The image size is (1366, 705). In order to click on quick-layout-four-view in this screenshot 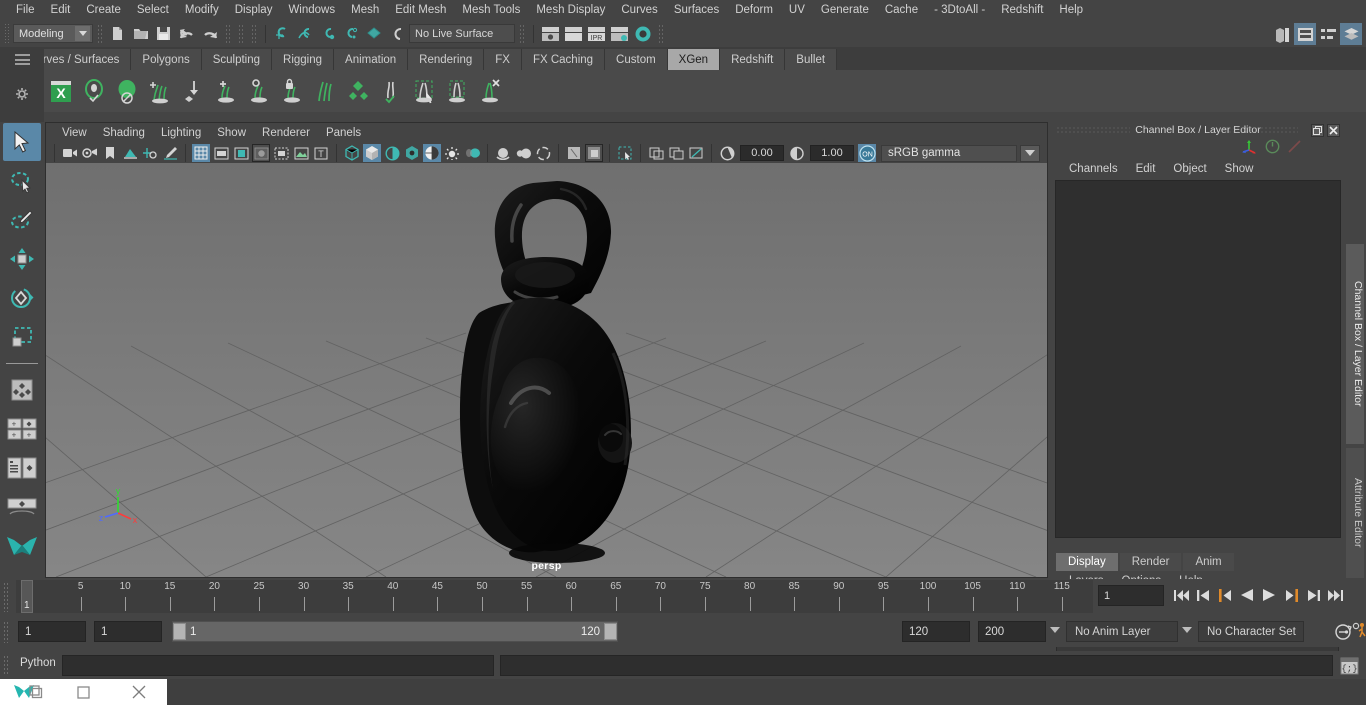, I will do `click(22, 468)`.